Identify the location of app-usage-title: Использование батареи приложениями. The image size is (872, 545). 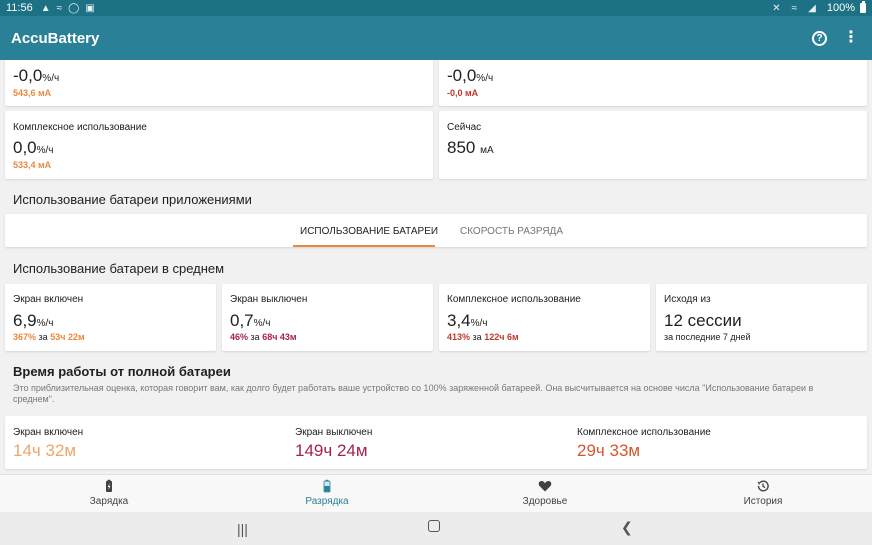
(132, 199).